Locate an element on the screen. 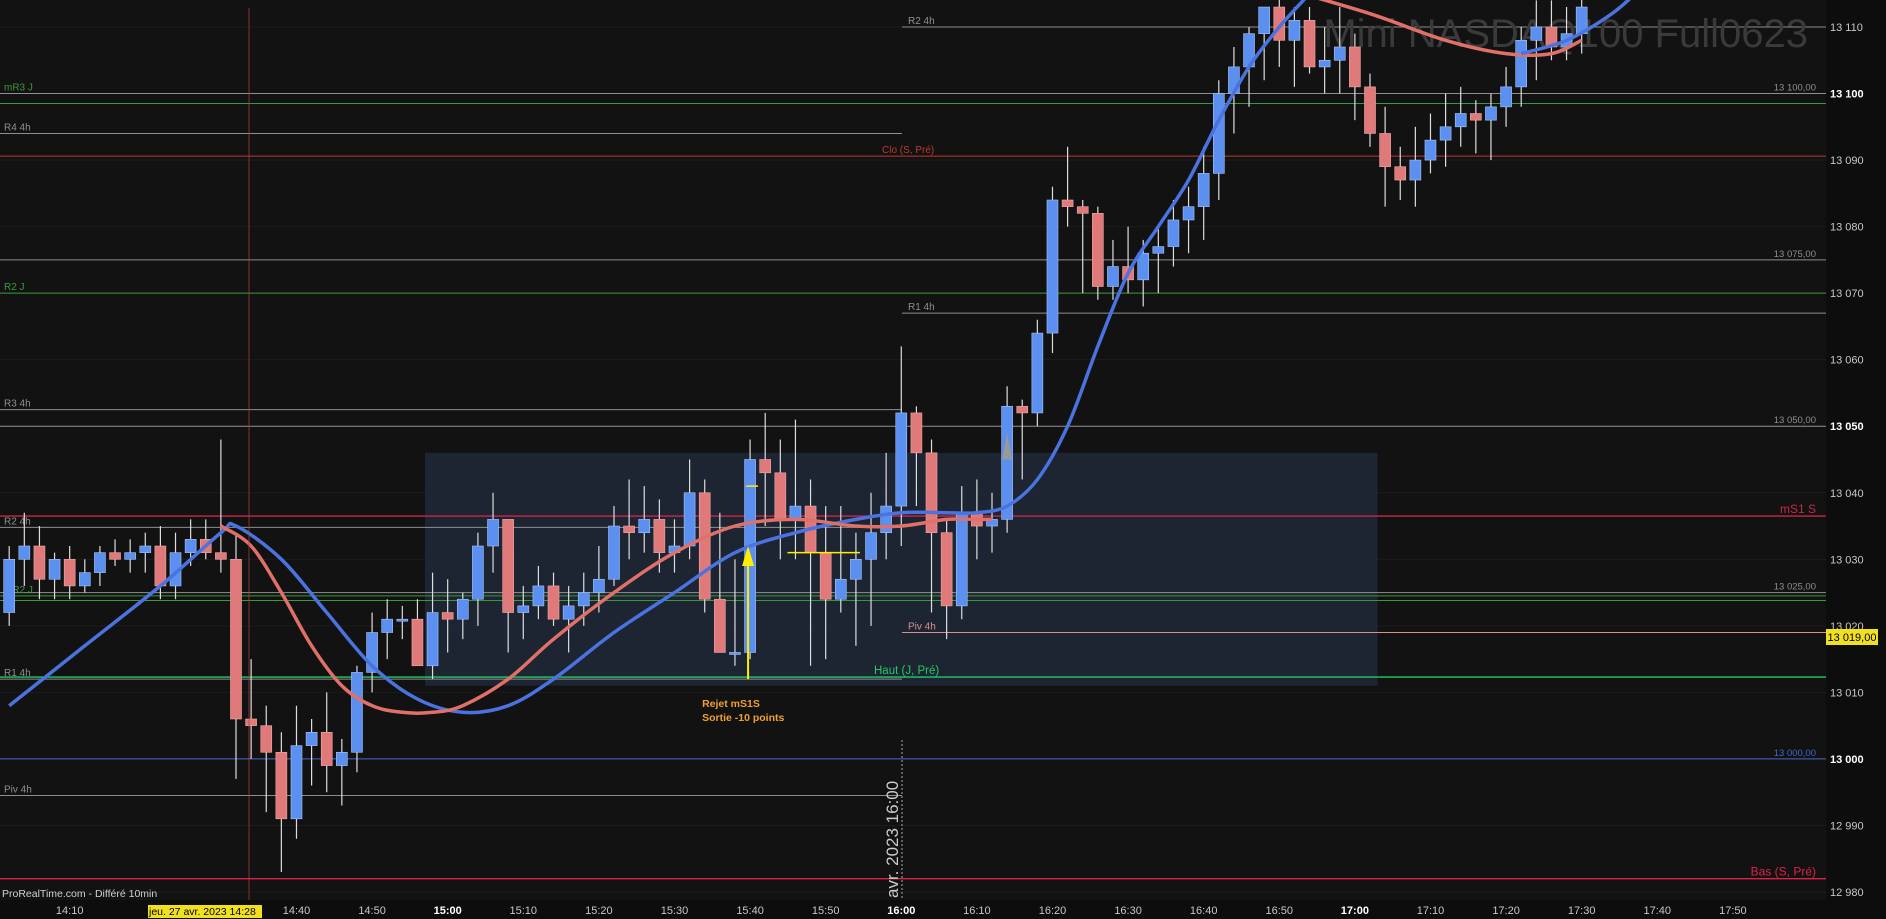 Image resolution: width=1886 pixels, height=919 pixels. time-tick: 14:40 is located at coordinates (297, 911).